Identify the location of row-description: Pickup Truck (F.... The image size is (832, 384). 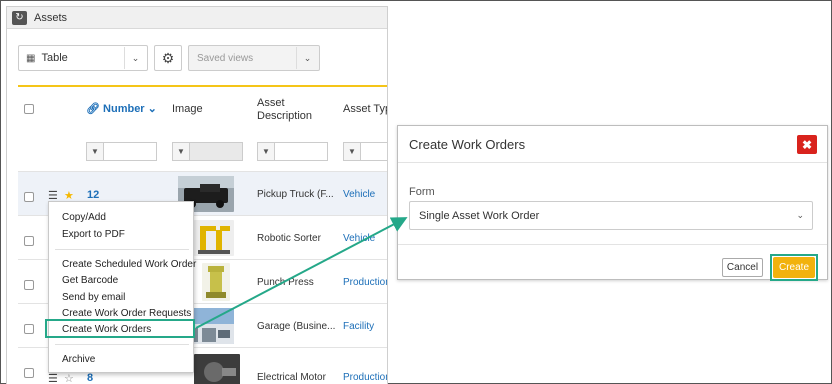
(295, 194).